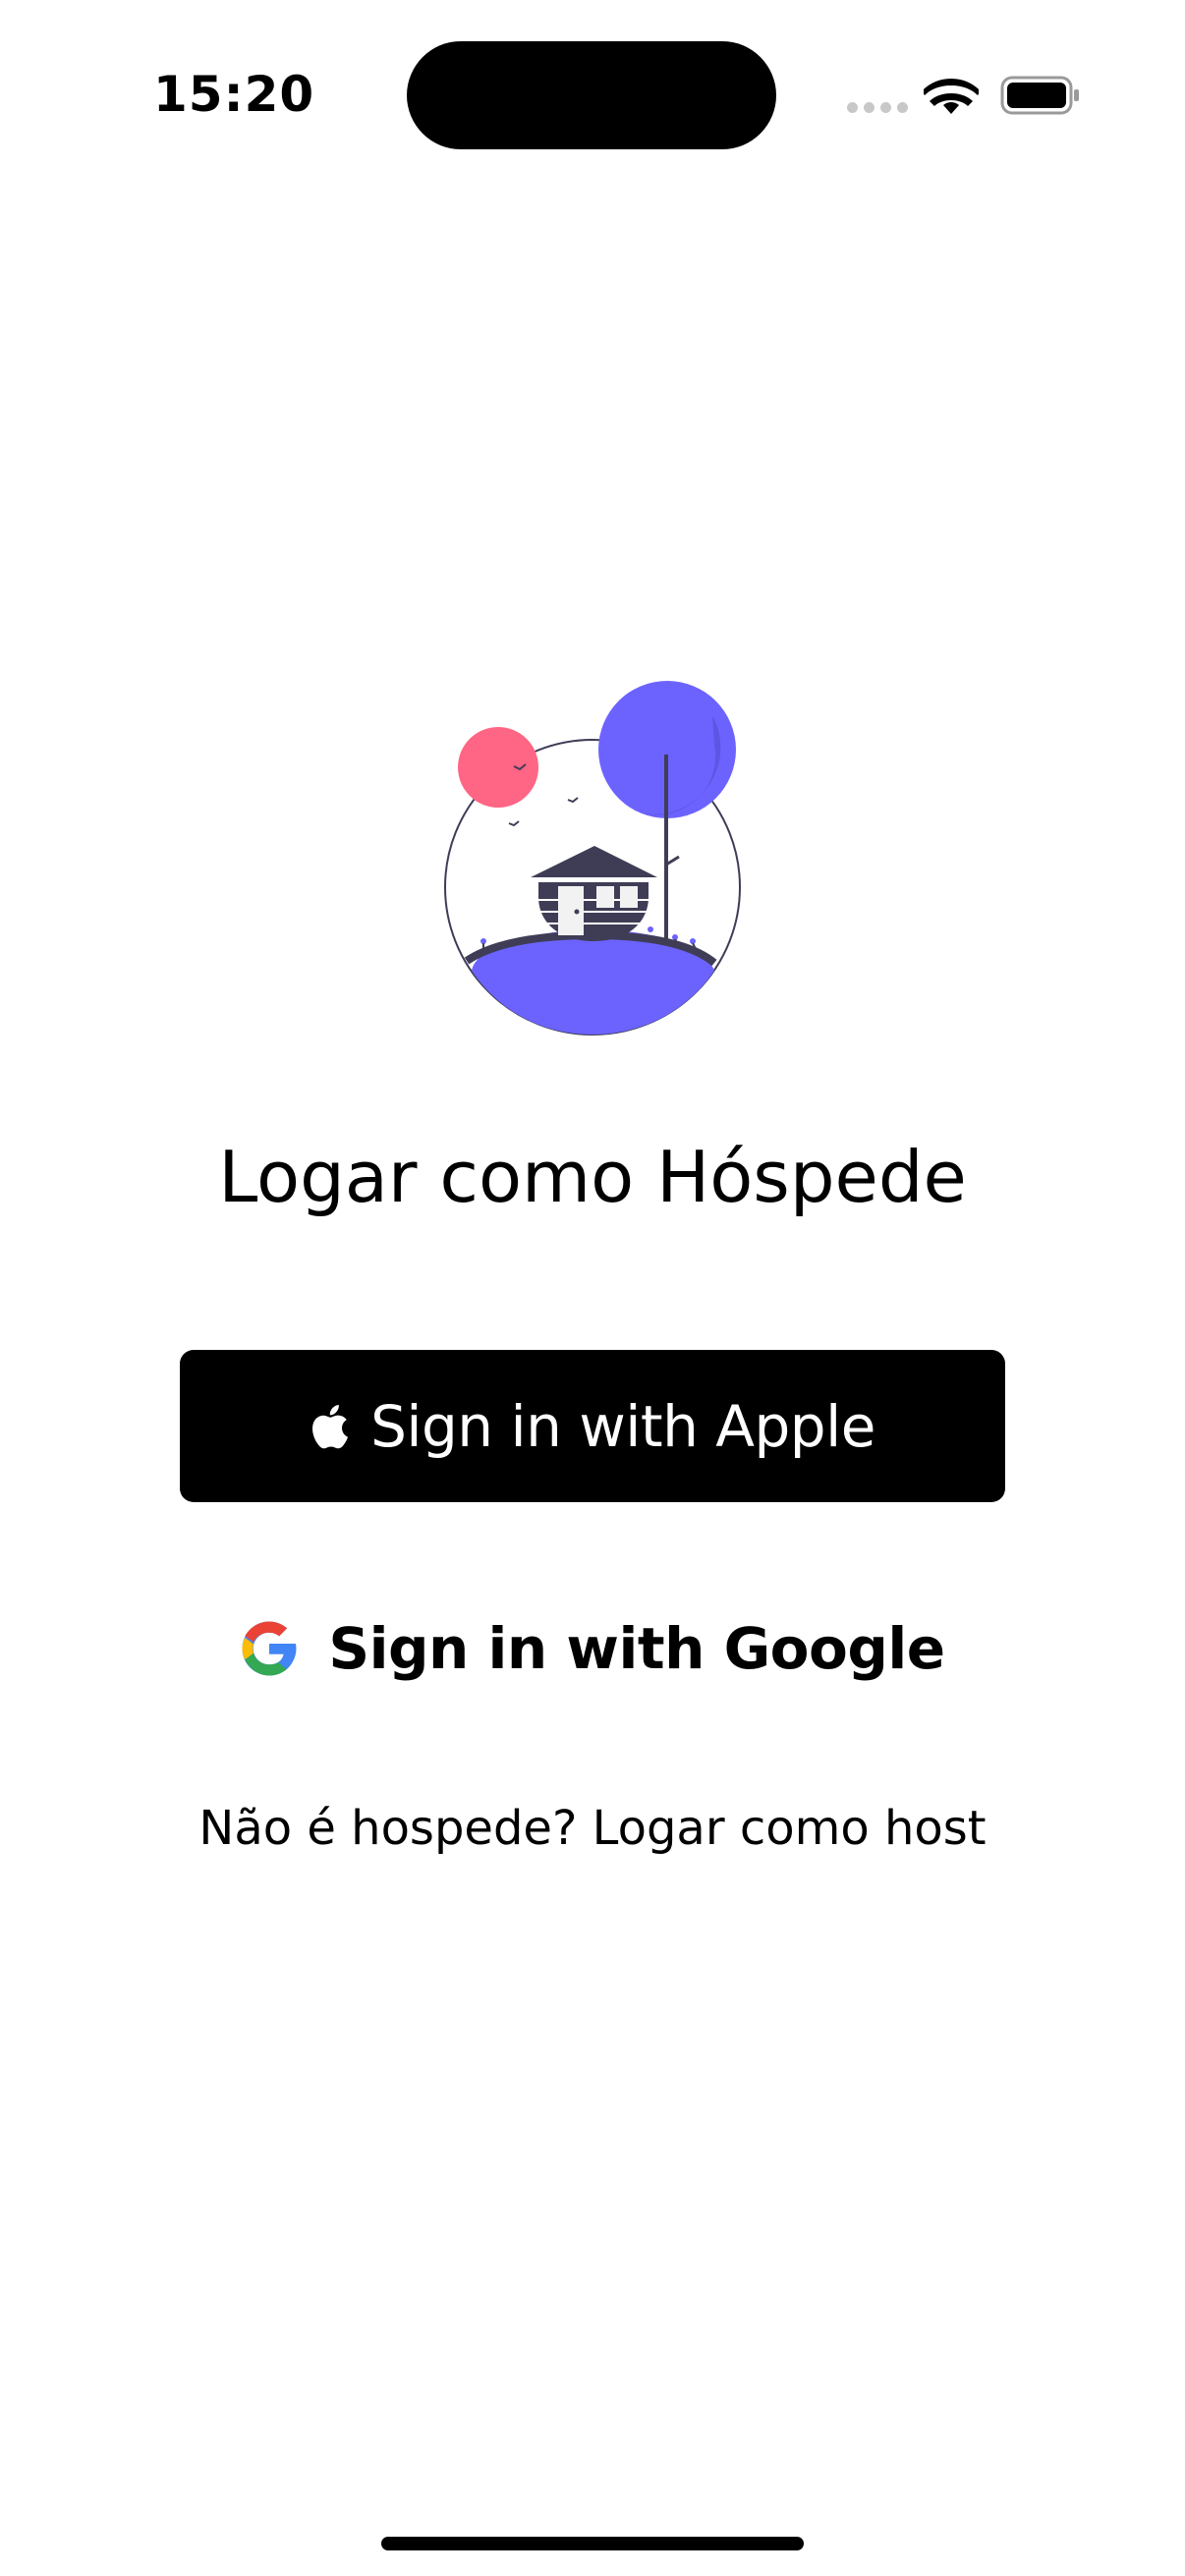 This screenshot has height=2576, width=1185. What do you see at coordinates (623, 1426) in the screenshot?
I see `apple-button-label: Sign in with Apple` at bounding box center [623, 1426].